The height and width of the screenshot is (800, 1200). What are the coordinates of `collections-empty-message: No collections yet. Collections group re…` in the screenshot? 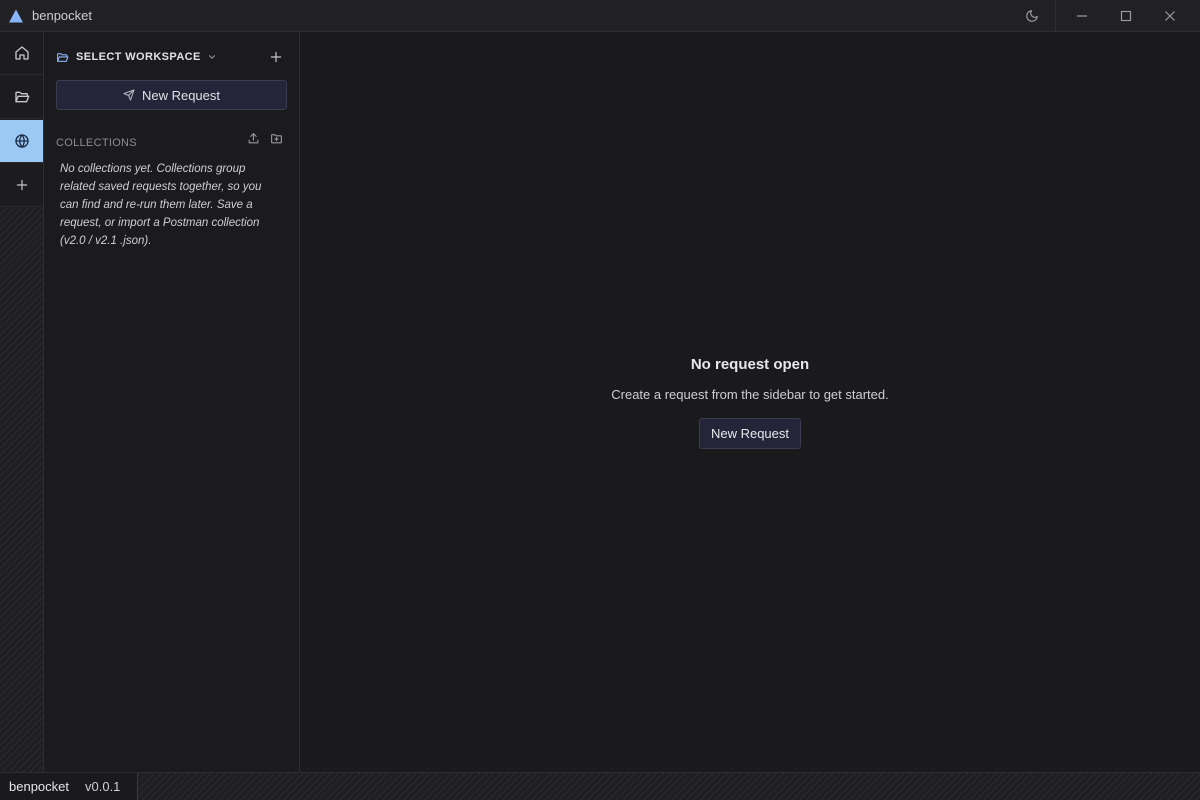 It's located at (161, 205).